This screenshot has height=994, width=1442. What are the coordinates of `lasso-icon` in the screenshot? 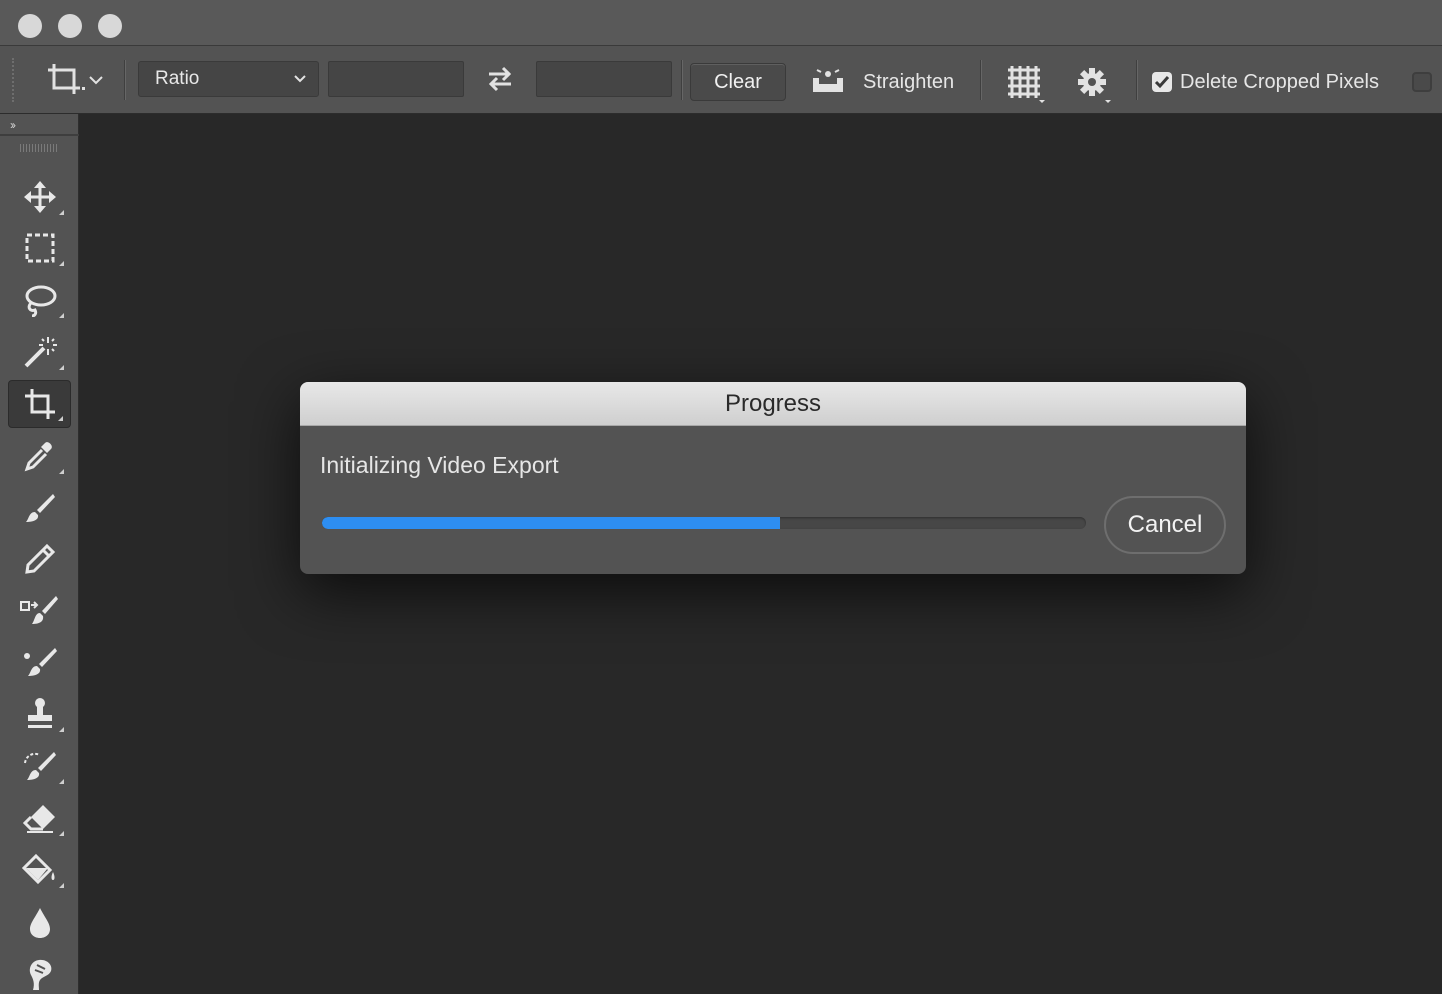 It's located at (40, 301).